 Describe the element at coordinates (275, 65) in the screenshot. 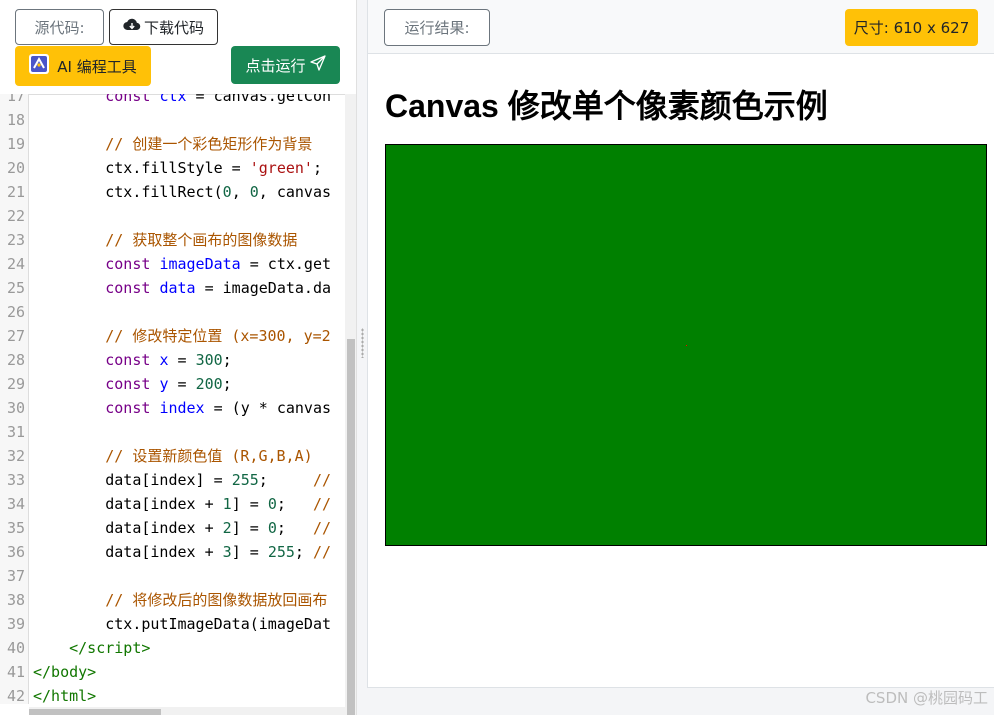

I see `run-label: 点击运行` at that location.